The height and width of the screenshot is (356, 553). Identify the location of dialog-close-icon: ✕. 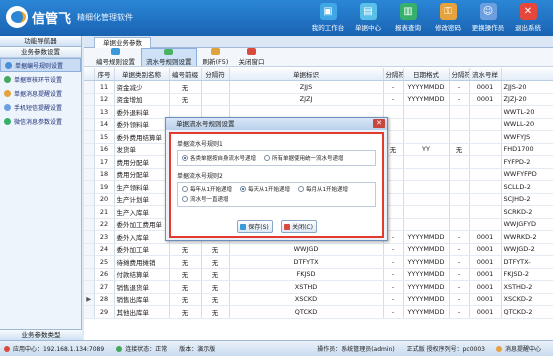
(379, 123).